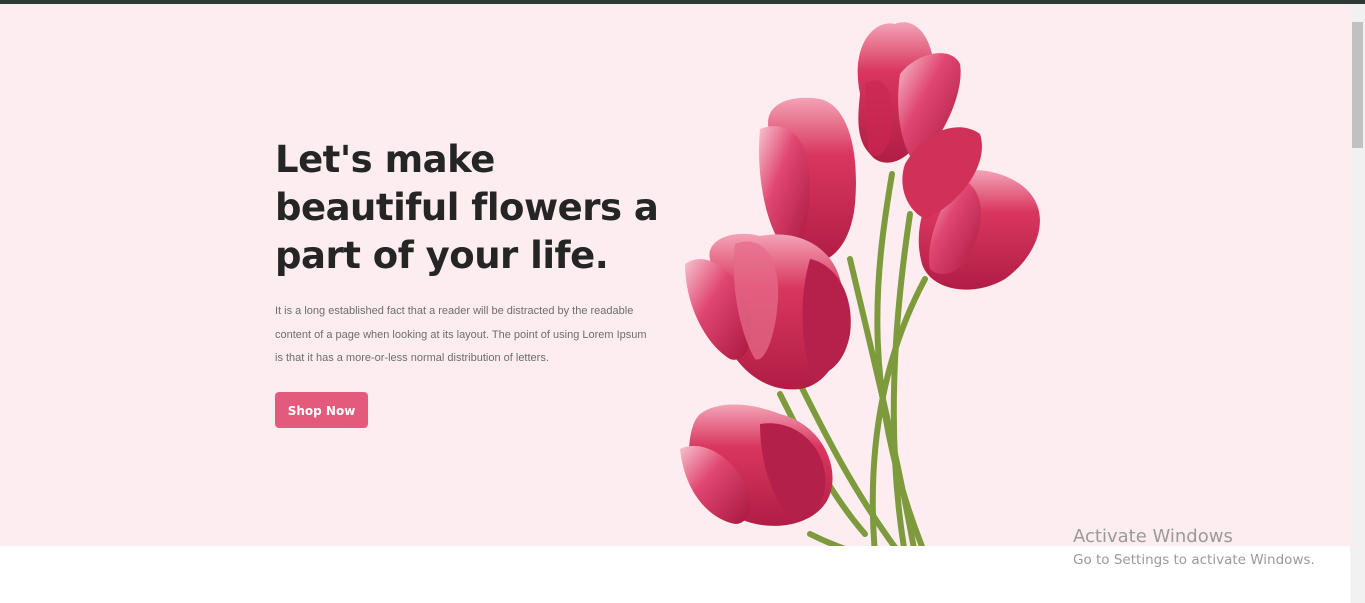 The width and height of the screenshot is (1365, 603). Describe the element at coordinates (1153, 536) in the screenshot. I see `activate-windows-title: Activate Windows` at that location.